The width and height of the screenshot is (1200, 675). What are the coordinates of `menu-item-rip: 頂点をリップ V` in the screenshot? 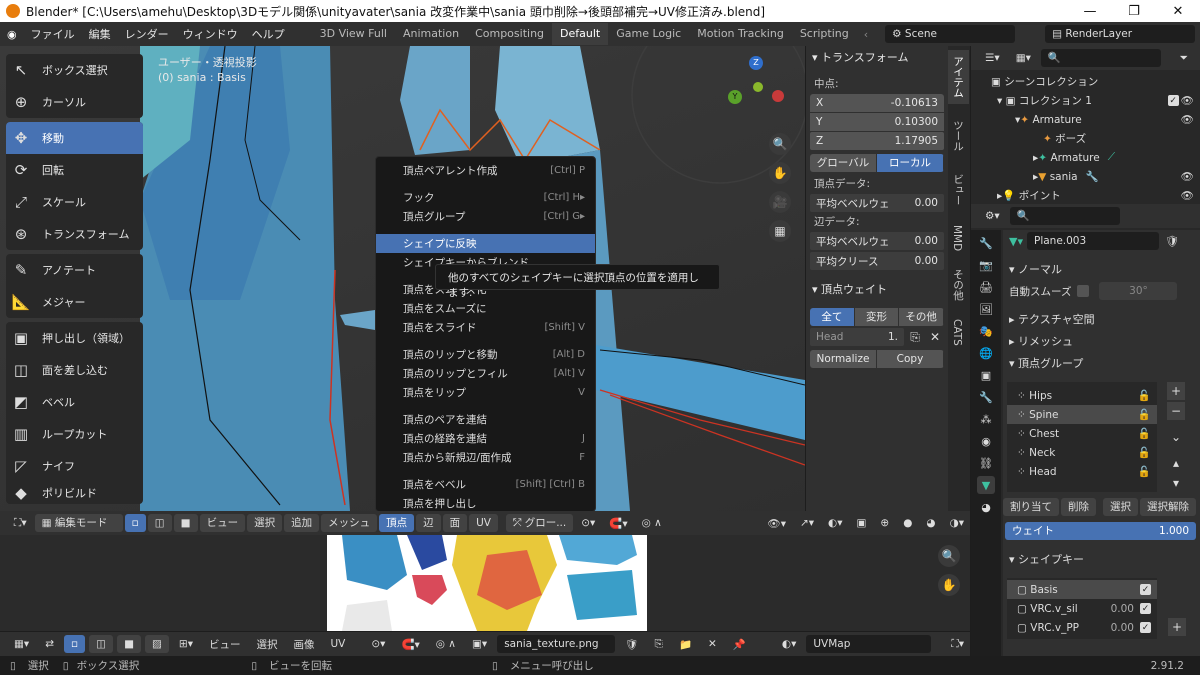 It's located at (485, 392).